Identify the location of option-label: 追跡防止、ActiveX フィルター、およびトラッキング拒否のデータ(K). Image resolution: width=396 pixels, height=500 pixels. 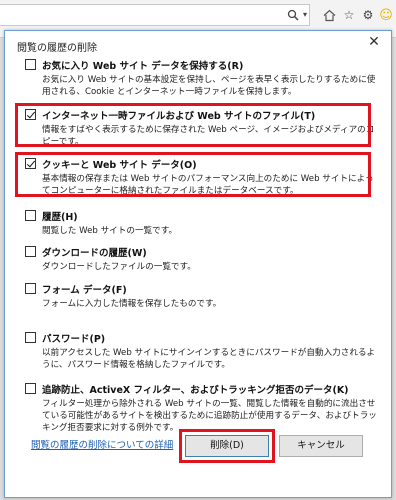
(195, 389).